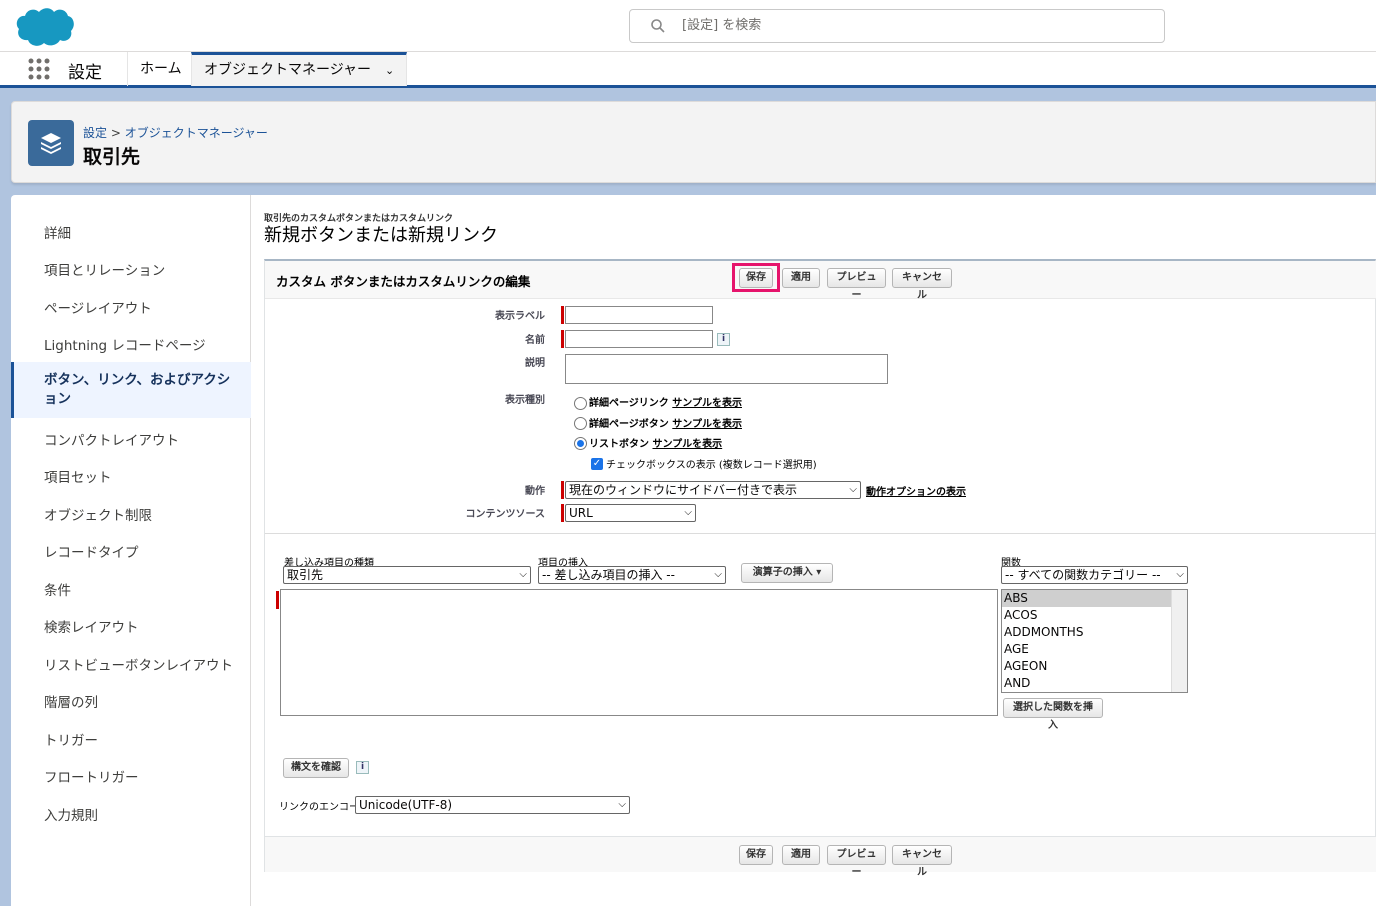 Image resolution: width=1376 pixels, height=906 pixels. I want to click on tab-object-manager: オブジェクトマネージャー ⌄, so click(299, 69).